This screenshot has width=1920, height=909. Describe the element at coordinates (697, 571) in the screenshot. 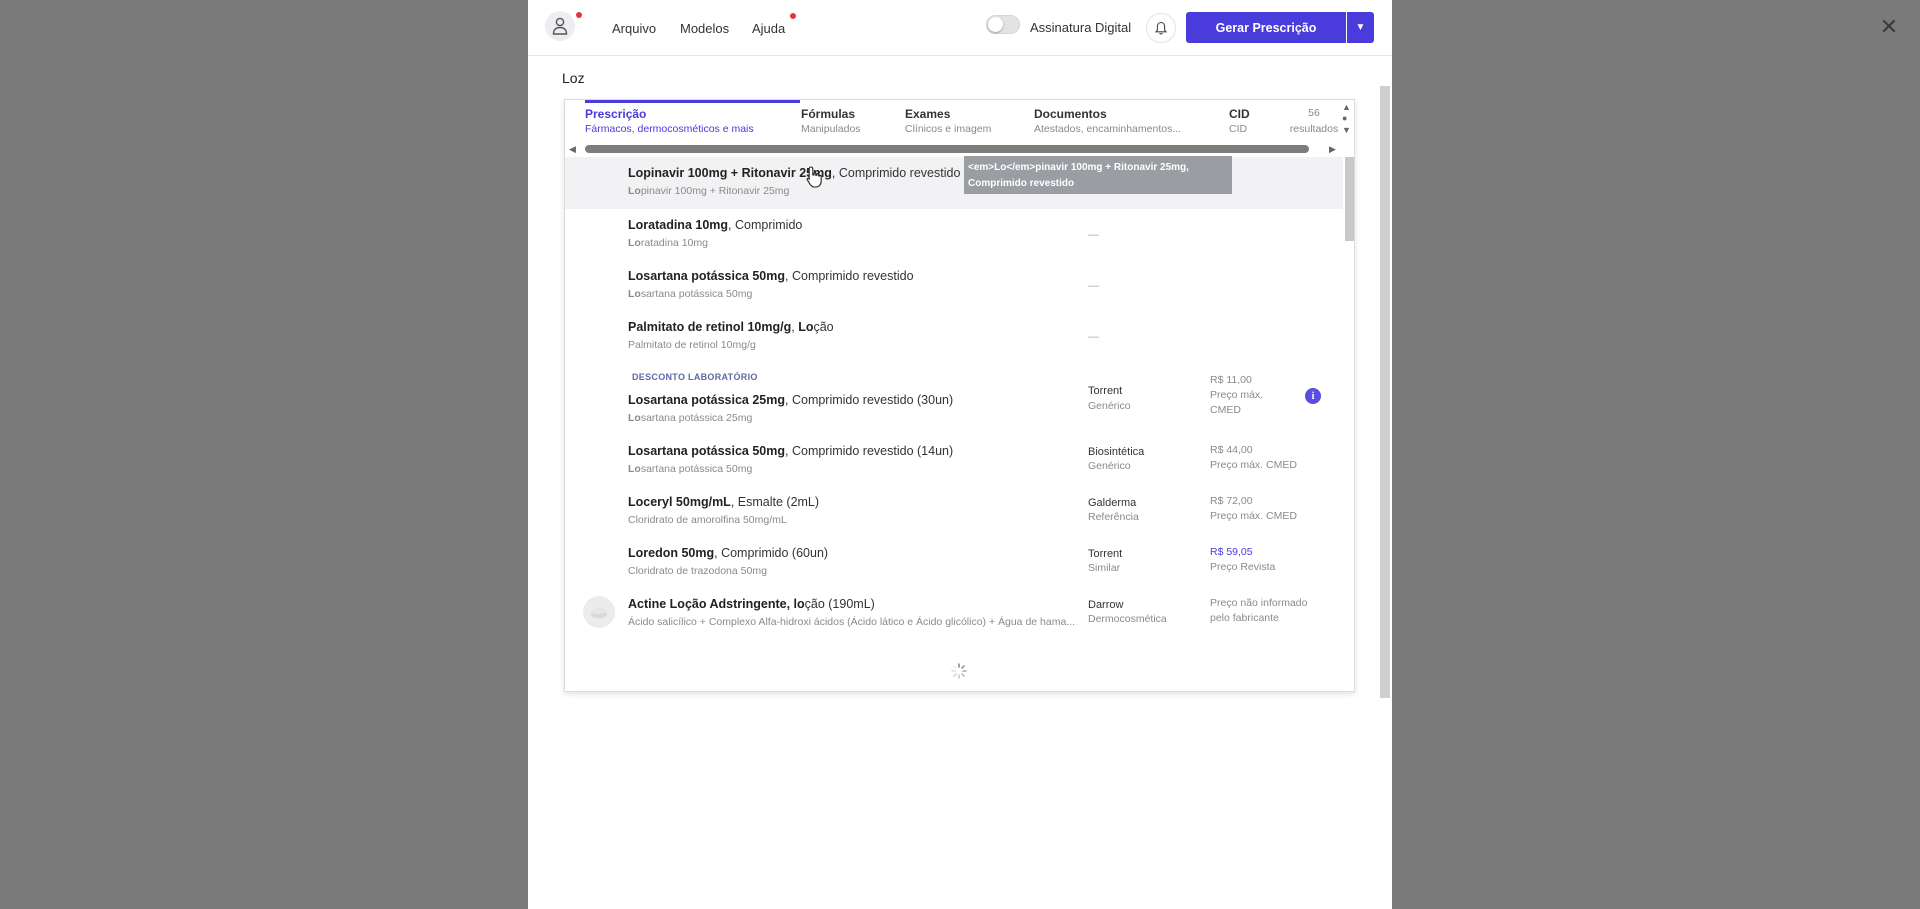

I see `result-subtitle: Cloridrato de trazodona 50mg` at that location.